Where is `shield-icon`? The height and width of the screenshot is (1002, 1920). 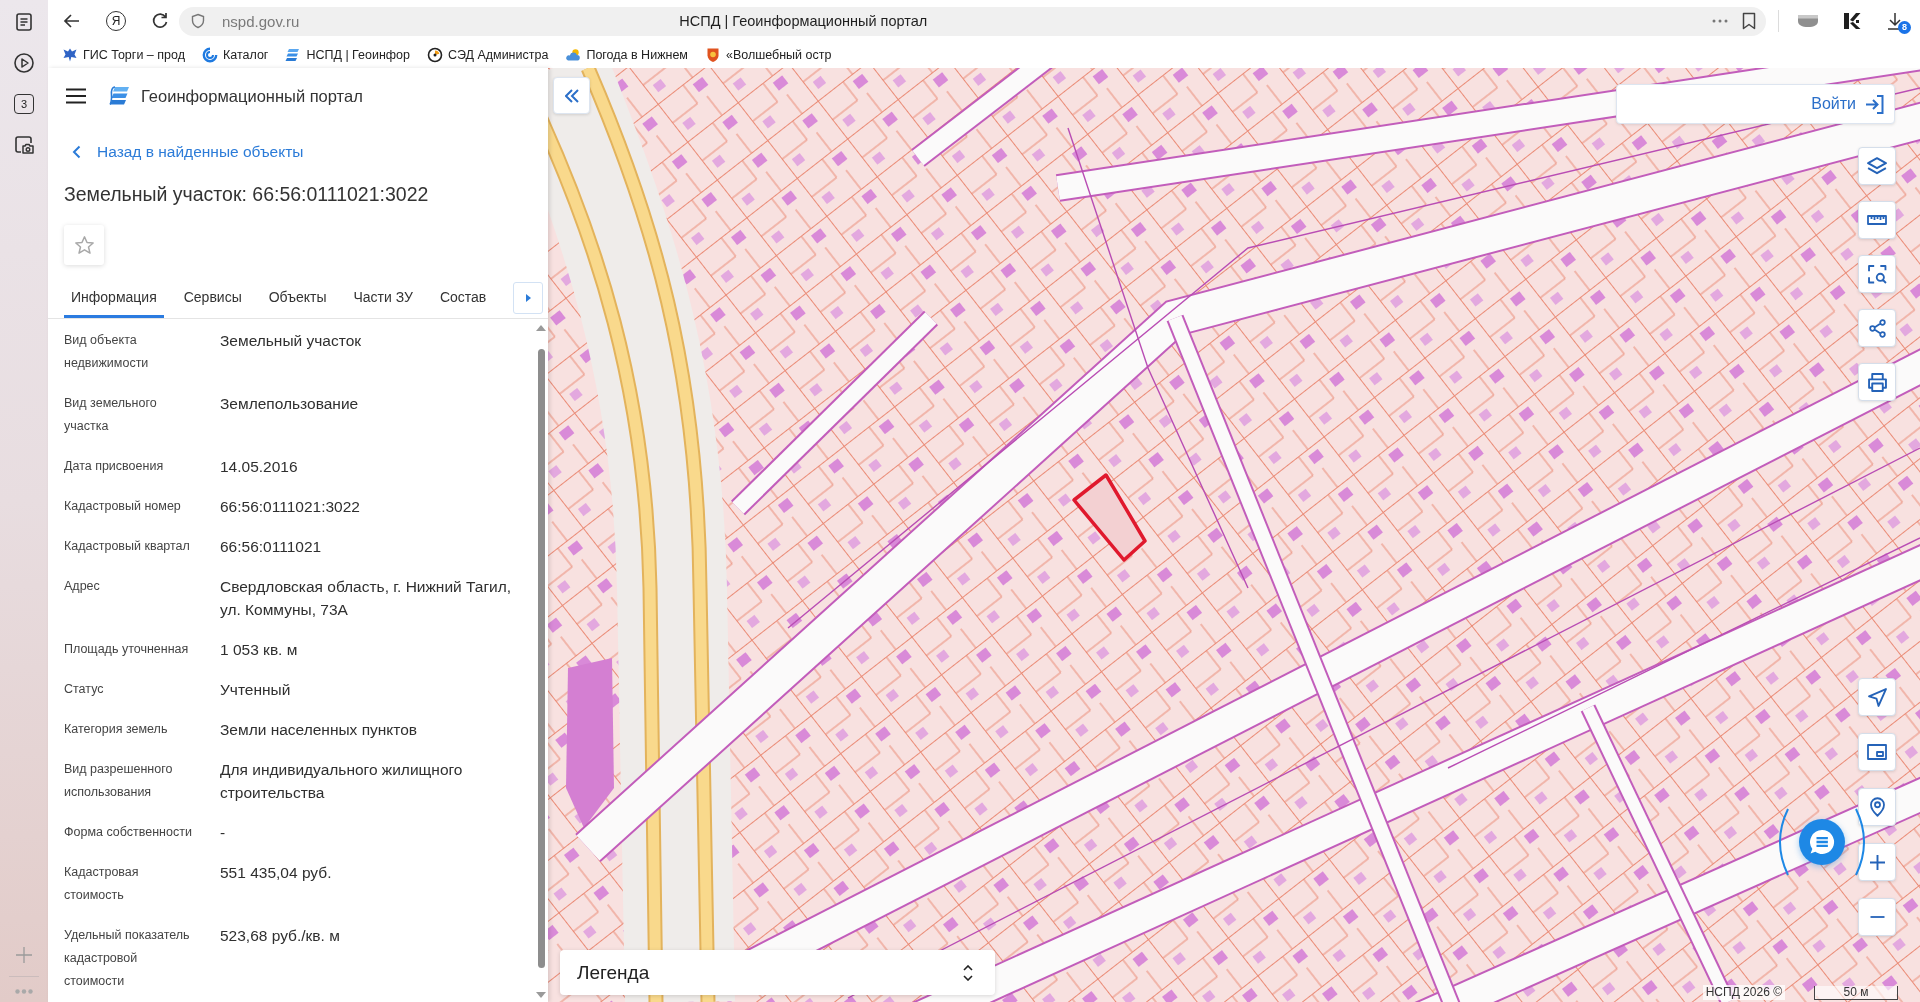 shield-icon is located at coordinates (198, 21).